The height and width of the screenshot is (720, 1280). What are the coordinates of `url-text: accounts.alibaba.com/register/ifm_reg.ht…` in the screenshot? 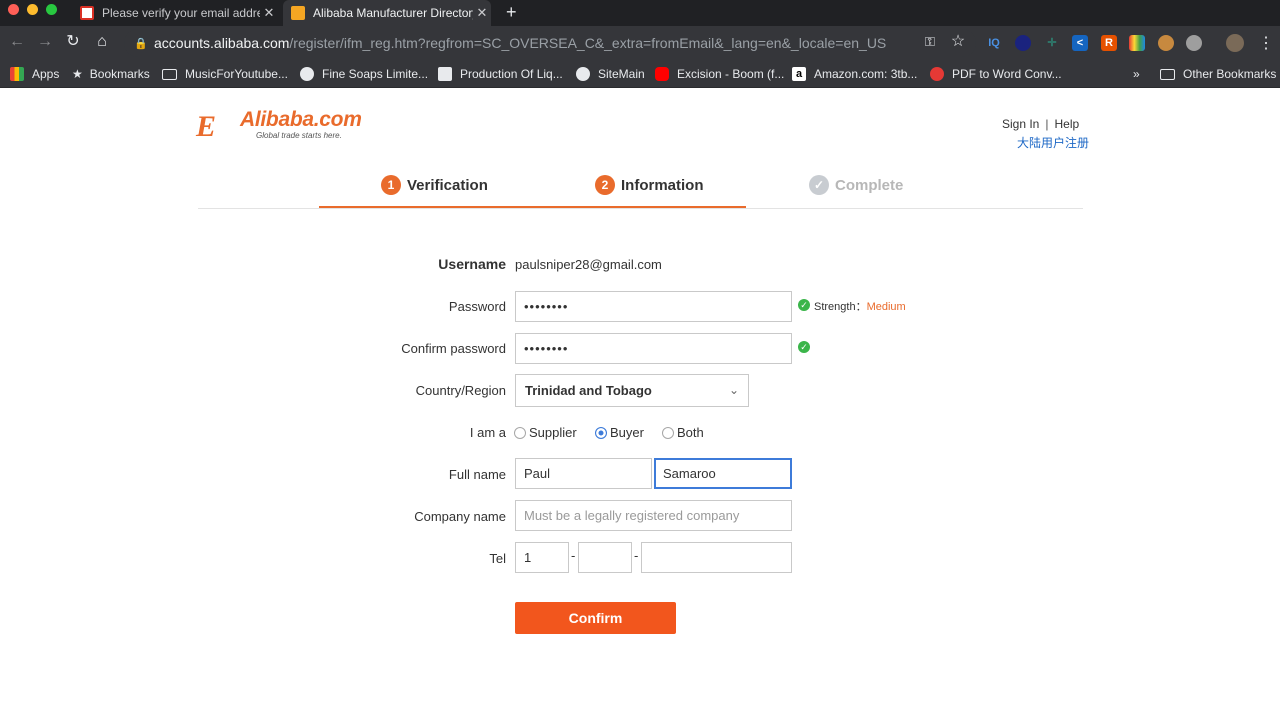 It's located at (520, 43).